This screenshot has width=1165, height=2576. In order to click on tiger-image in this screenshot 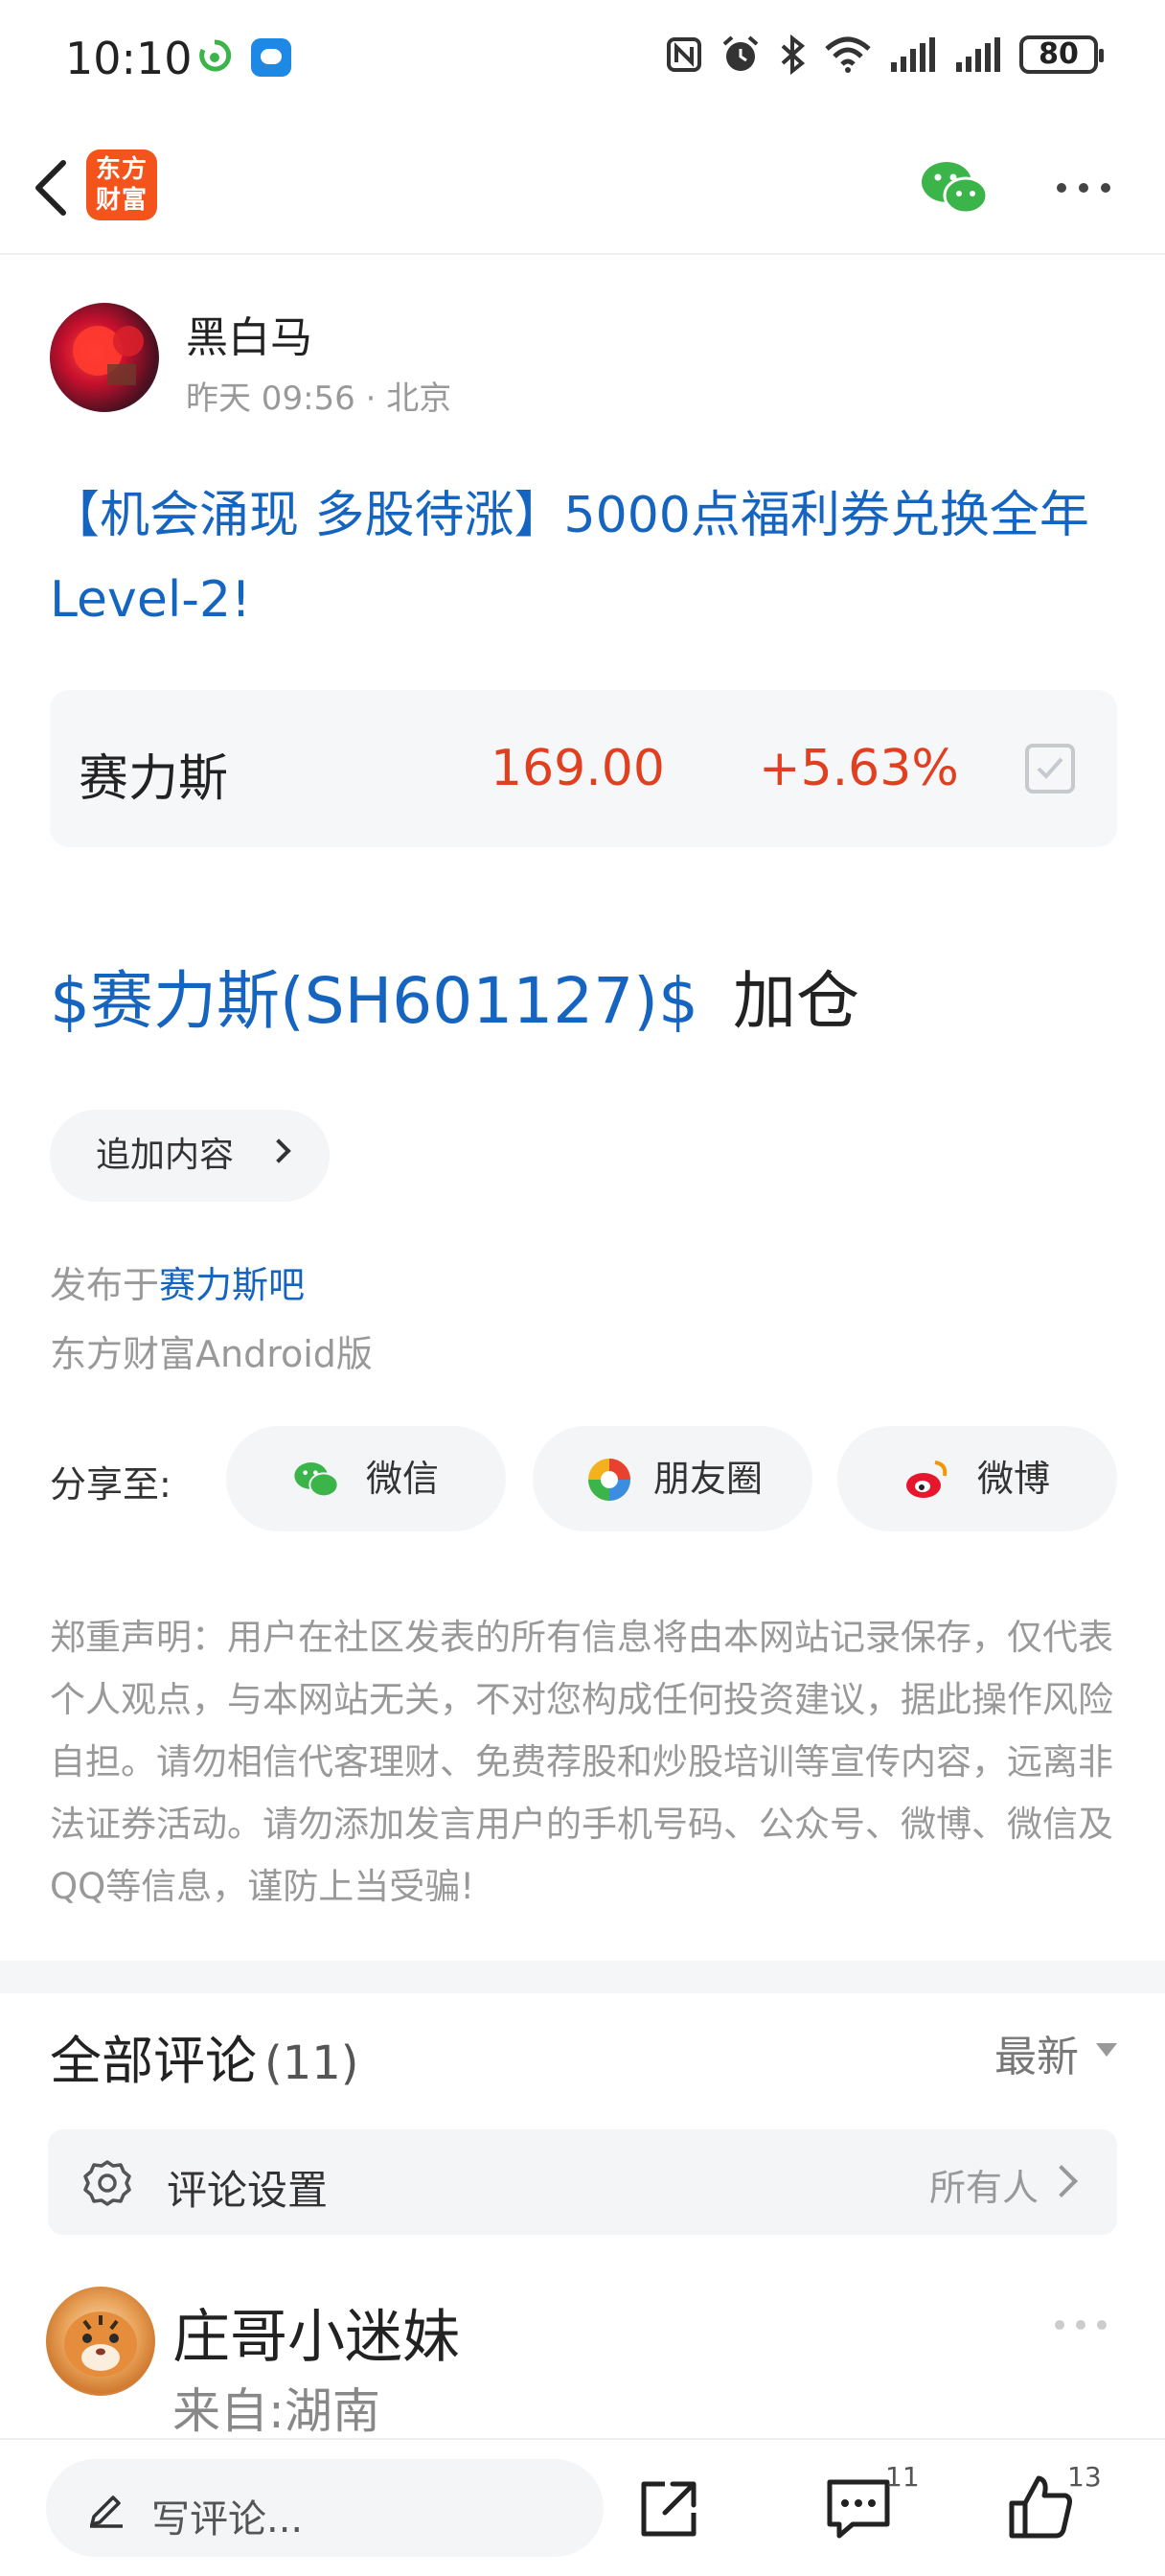, I will do `click(100, 2344)`.